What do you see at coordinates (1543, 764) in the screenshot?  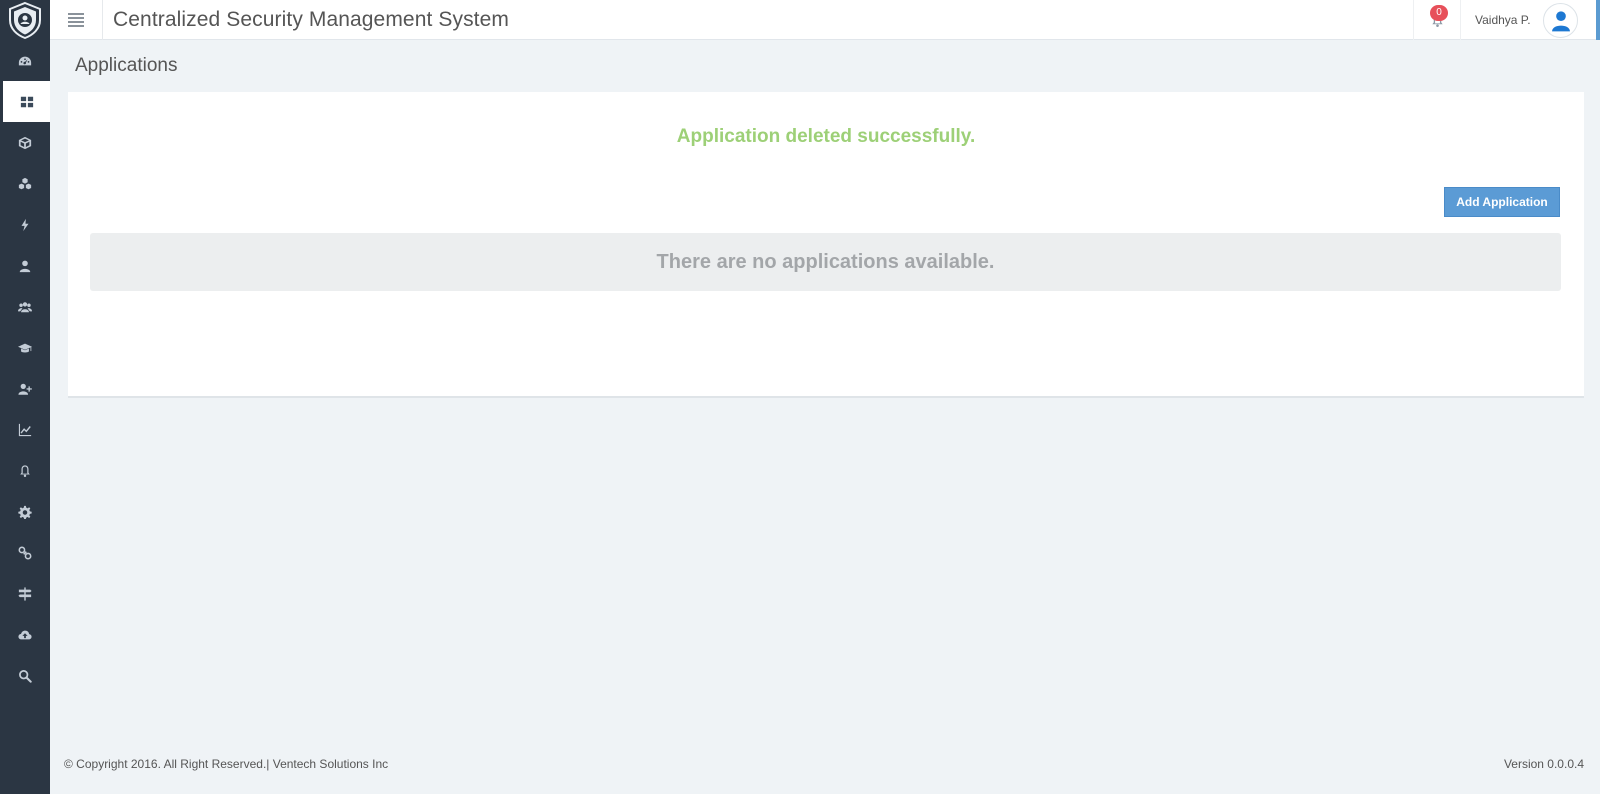 I see `footer-version: Version 0.0.0.4` at bounding box center [1543, 764].